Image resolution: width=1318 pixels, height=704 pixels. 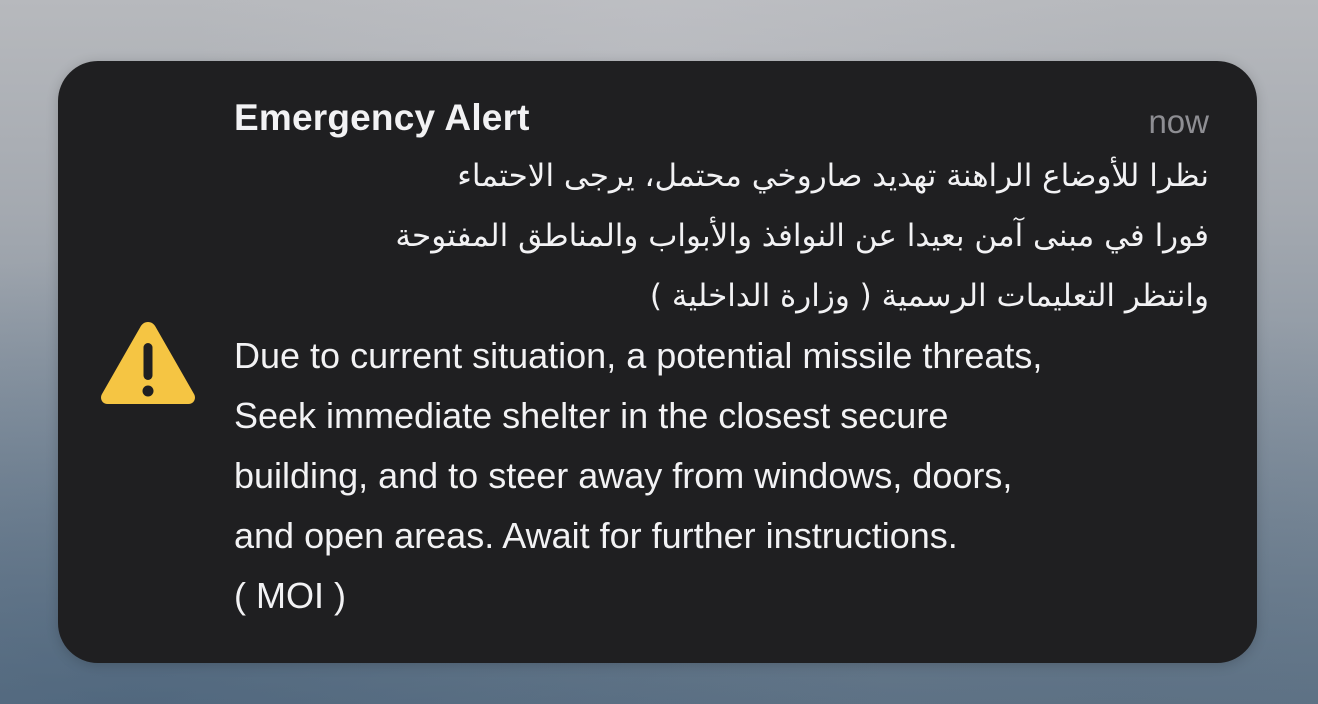 I want to click on notification-timestamp: now, so click(x=1178, y=121).